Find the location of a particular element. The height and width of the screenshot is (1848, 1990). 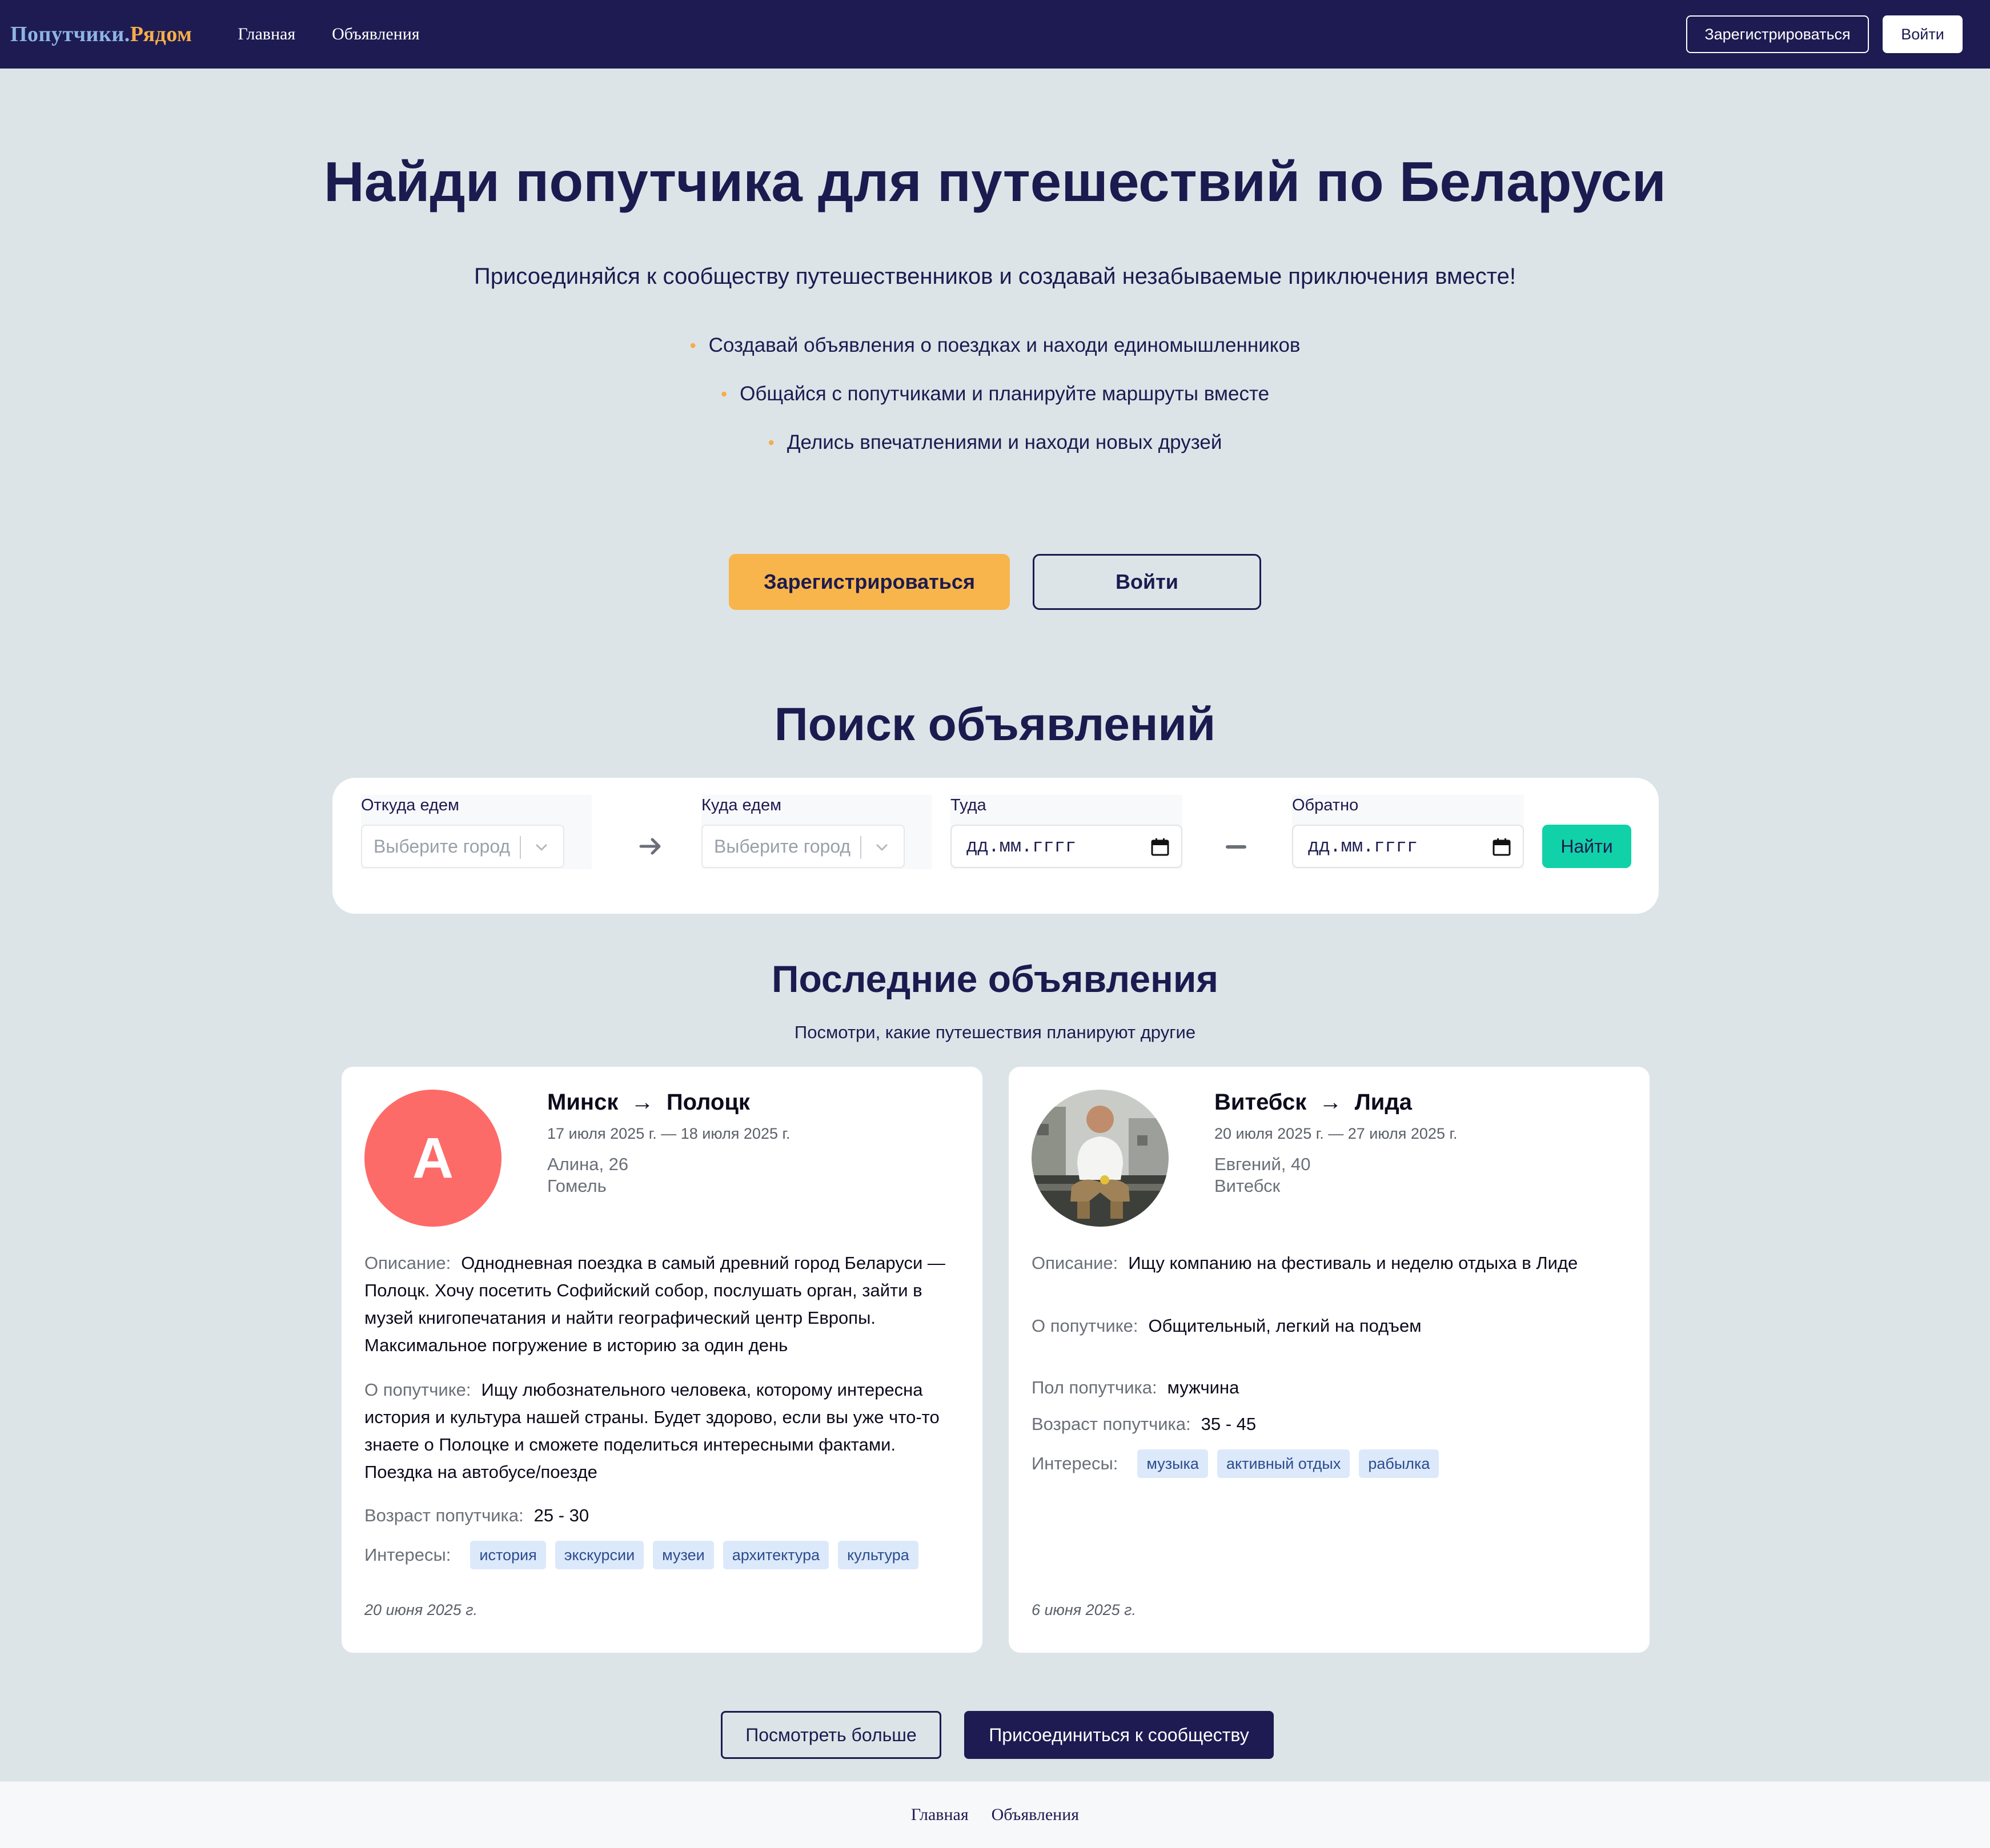

ad-author: Евгений, 40 Витебск is located at coordinates (1262, 1175).